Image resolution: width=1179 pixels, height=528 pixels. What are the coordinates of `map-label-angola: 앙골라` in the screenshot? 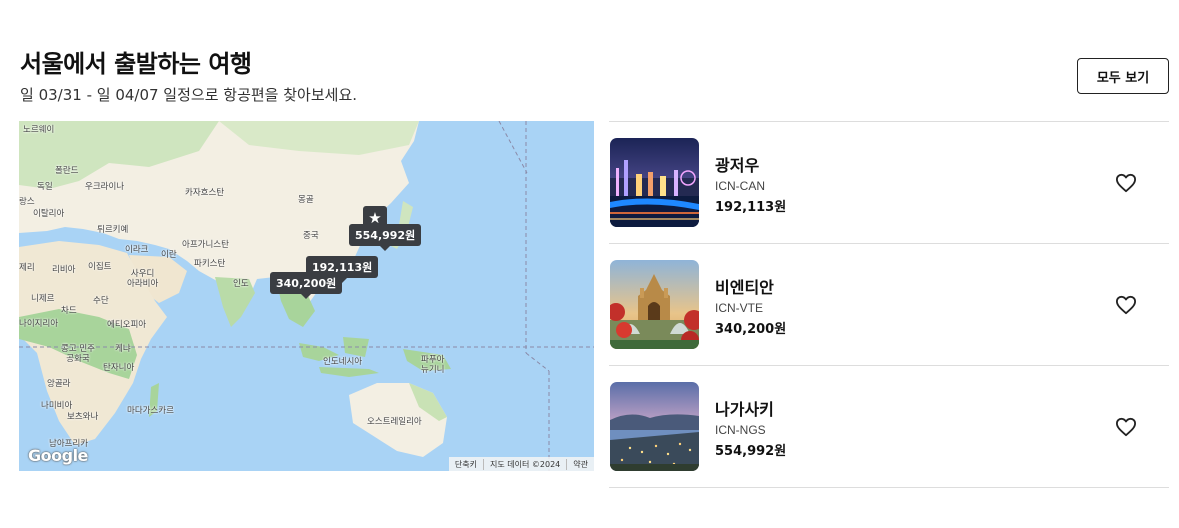 It's located at (59, 384).